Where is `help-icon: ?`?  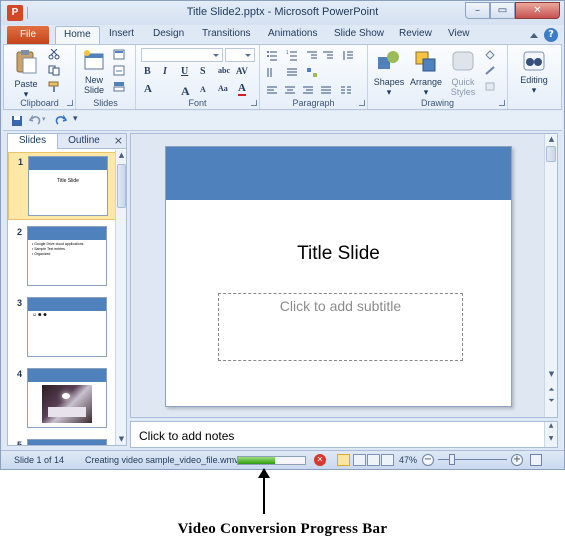
help-icon: ? is located at coordinates (551, 35).